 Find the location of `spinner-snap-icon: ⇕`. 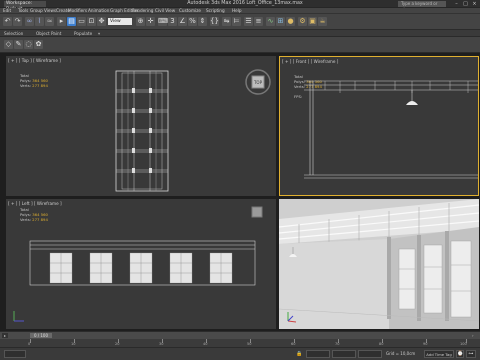

spinner-snap-icon: ⇕ is located at coordinates (202, 21).